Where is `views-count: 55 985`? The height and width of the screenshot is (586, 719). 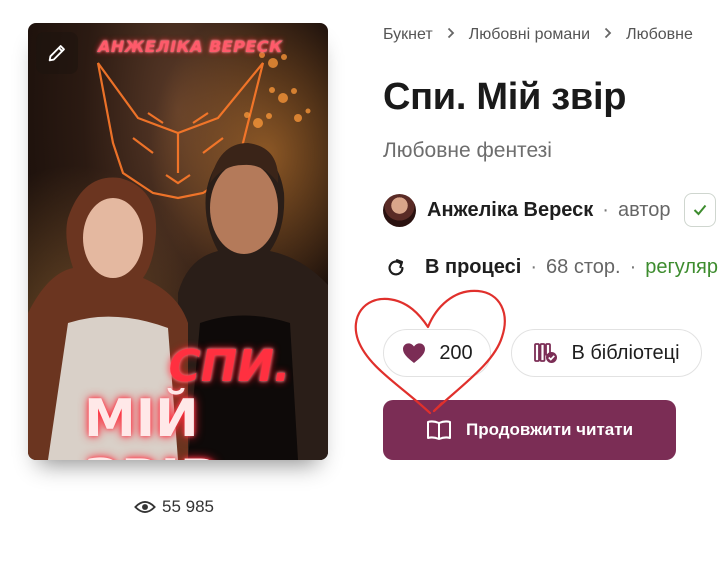 views-count: 55 985 is located at coordinates (188, 506).